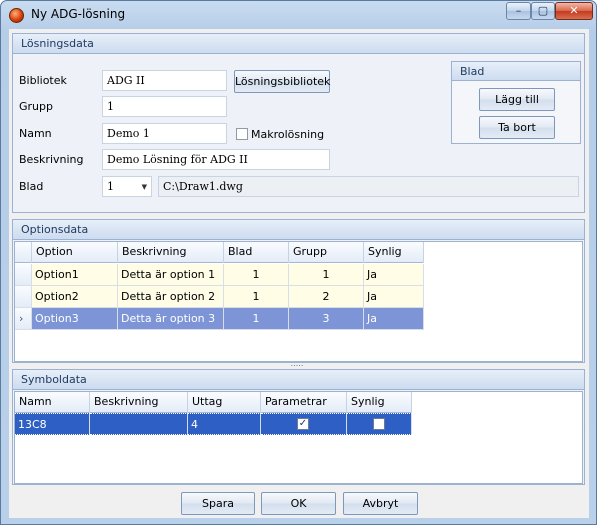  Describe the element at coordinates (298, 230) in the screenshot. I see `optionsdata-header: Optionsdata` at that location.